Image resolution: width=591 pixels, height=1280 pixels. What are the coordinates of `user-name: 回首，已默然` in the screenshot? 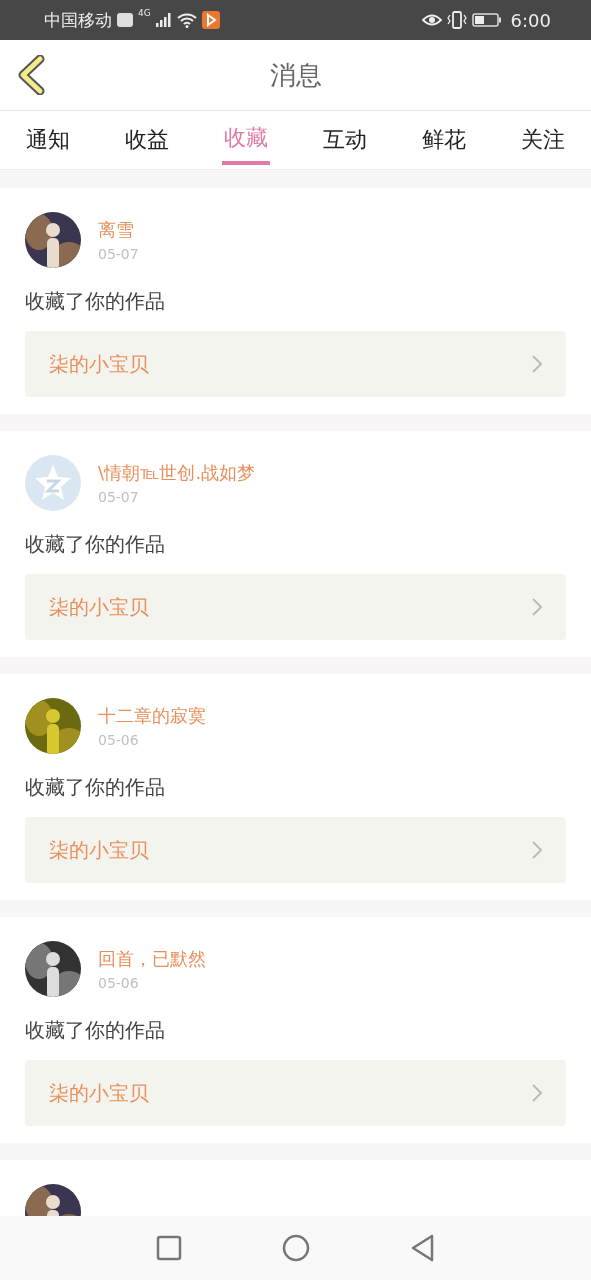 It's located at (152, 959).